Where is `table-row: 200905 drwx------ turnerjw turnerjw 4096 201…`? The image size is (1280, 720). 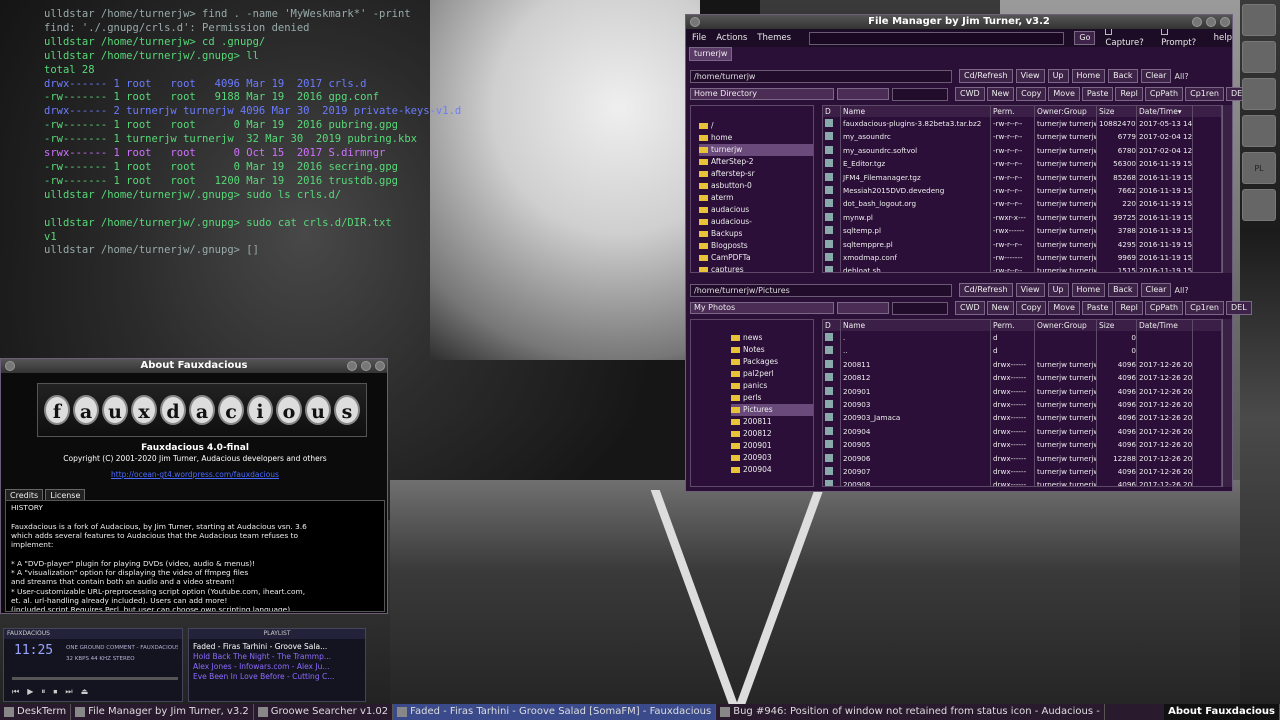 table-row: 200905 drwx------ turnerjw turnerjw 4096 201… is located at coordinates (1022, 445).